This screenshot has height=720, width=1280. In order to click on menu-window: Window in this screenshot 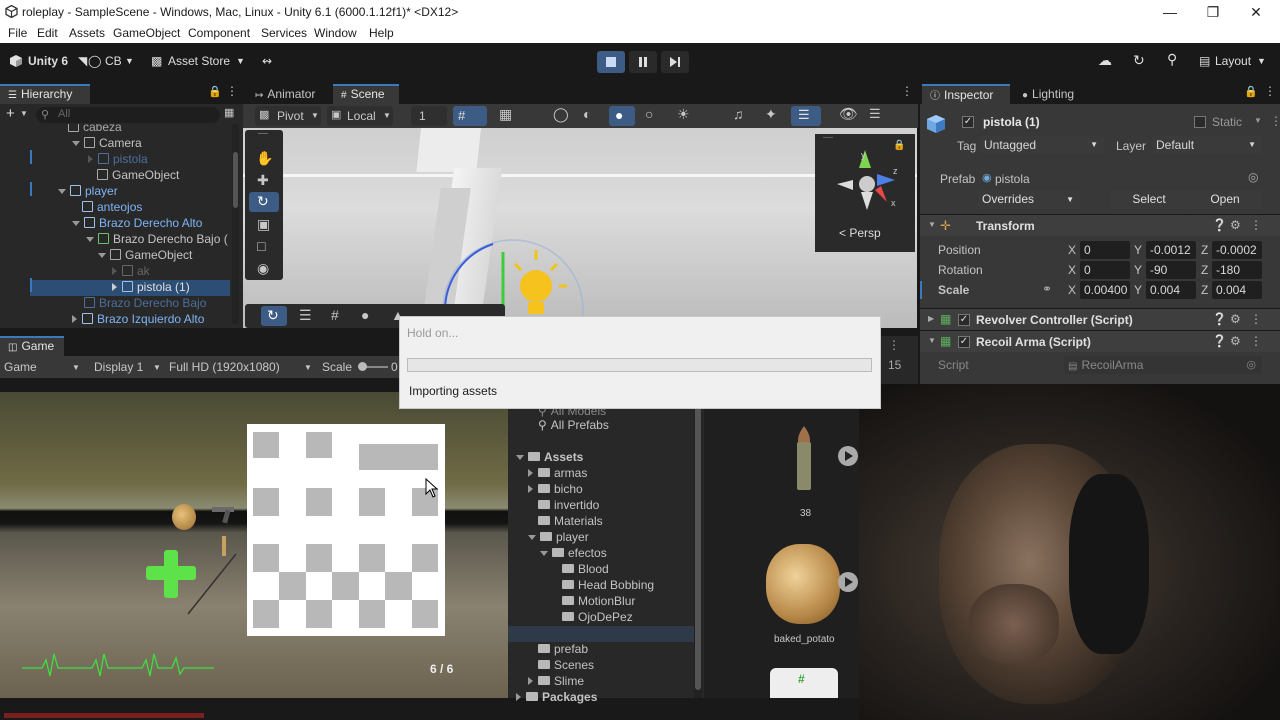, I will do `click(335, 33)`.